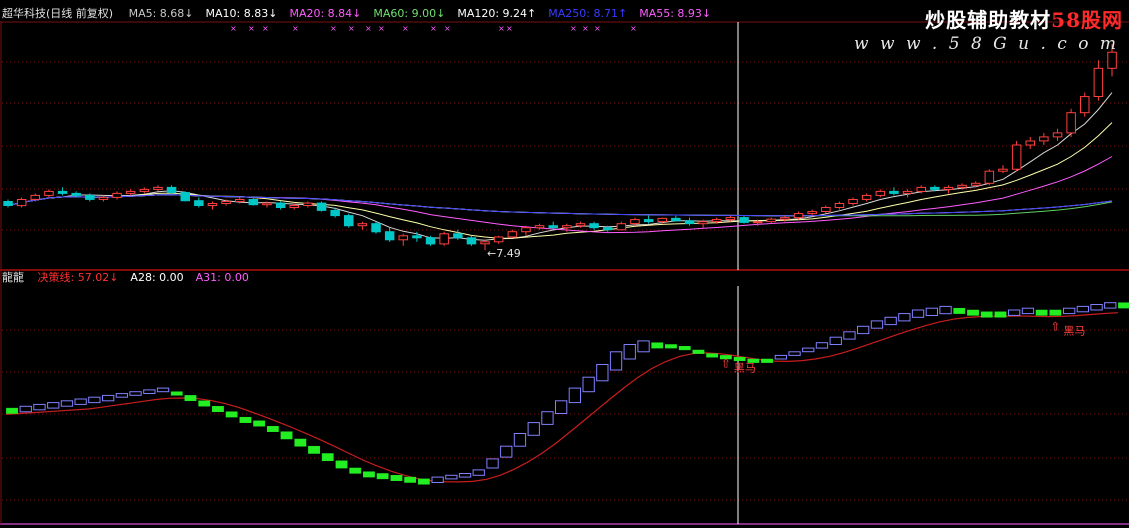 The height and width of the screenshot is (528, 1129). I want to click on sub-panel-name: 龍龍, so click(13, 277).